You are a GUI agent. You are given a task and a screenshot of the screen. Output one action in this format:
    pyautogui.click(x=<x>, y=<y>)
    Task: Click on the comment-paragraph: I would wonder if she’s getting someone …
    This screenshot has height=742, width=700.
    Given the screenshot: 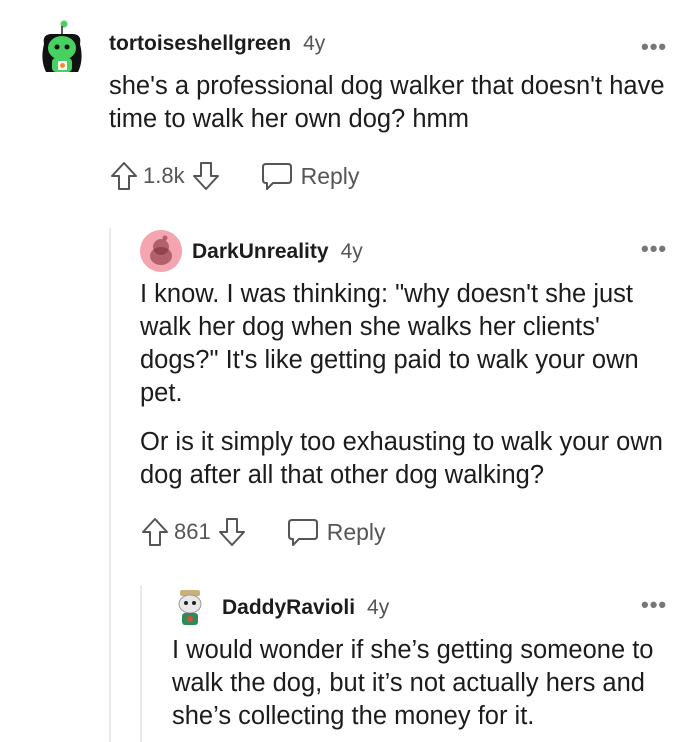 What is the action you would take?
    pyautogui.click(x=413, y=683)
    